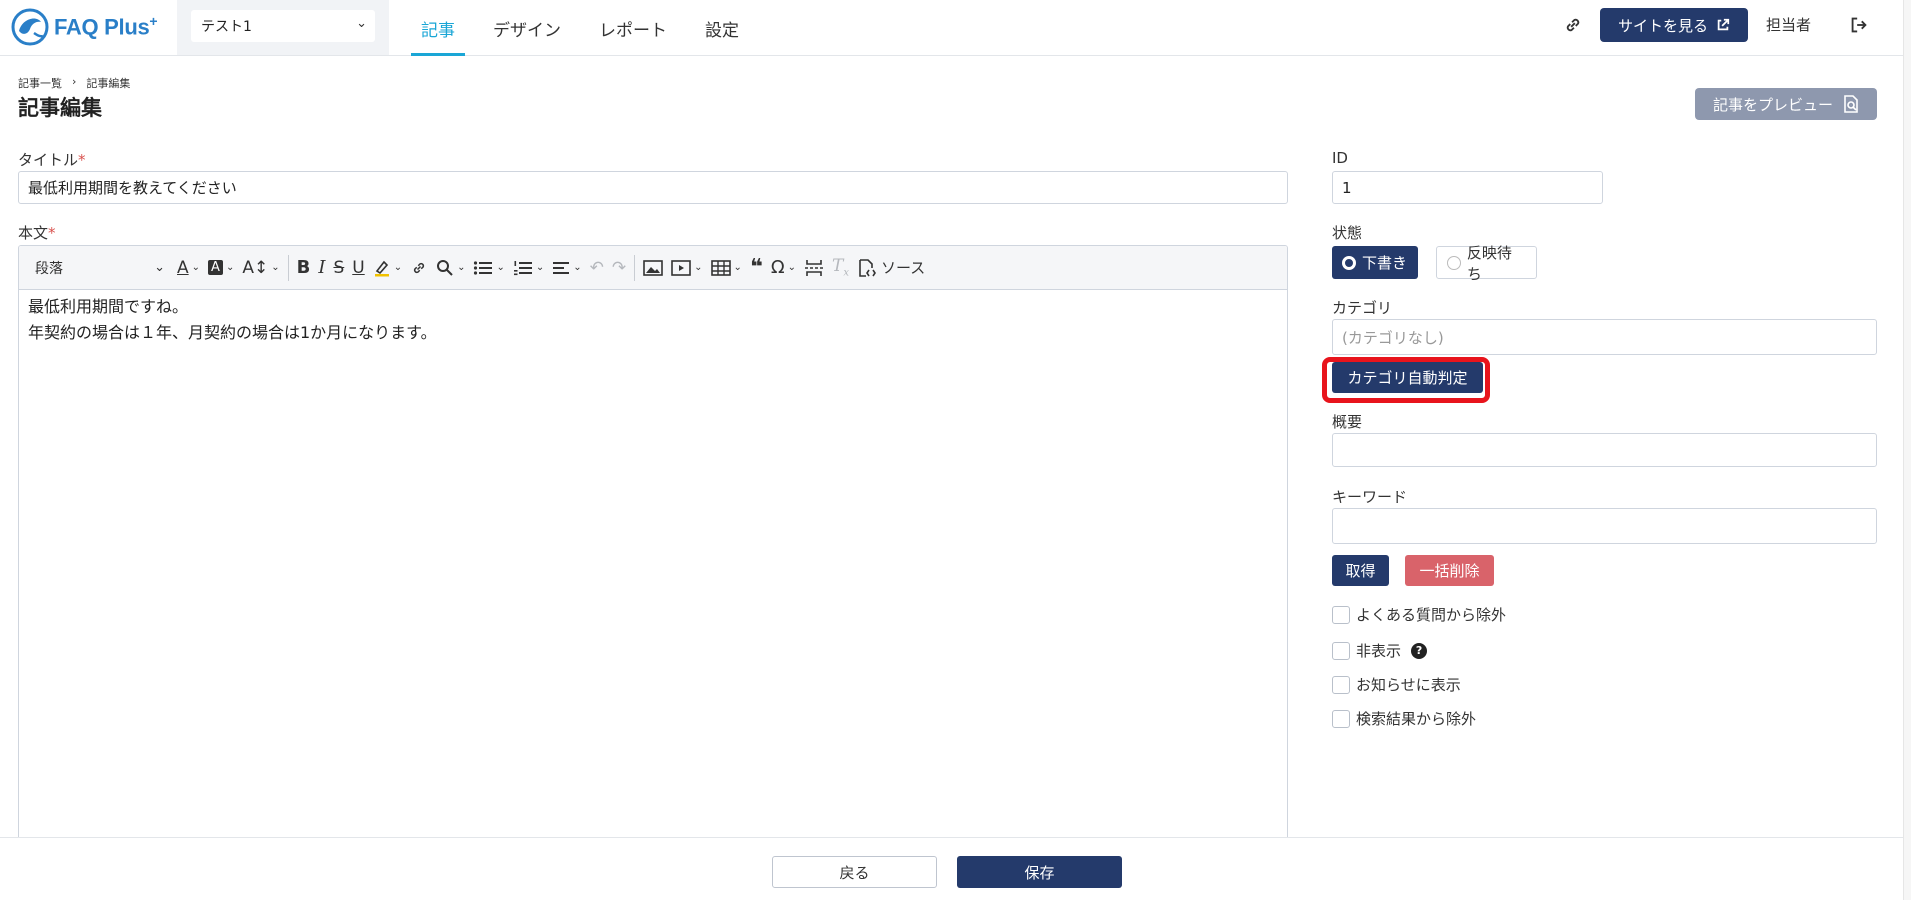 The width and height of the screenshot is (1911, 900). What do you see at coordinates (255, 267) in the screenshot?
I see `font-size-icon: A↕` at bounding box center [255, 267].